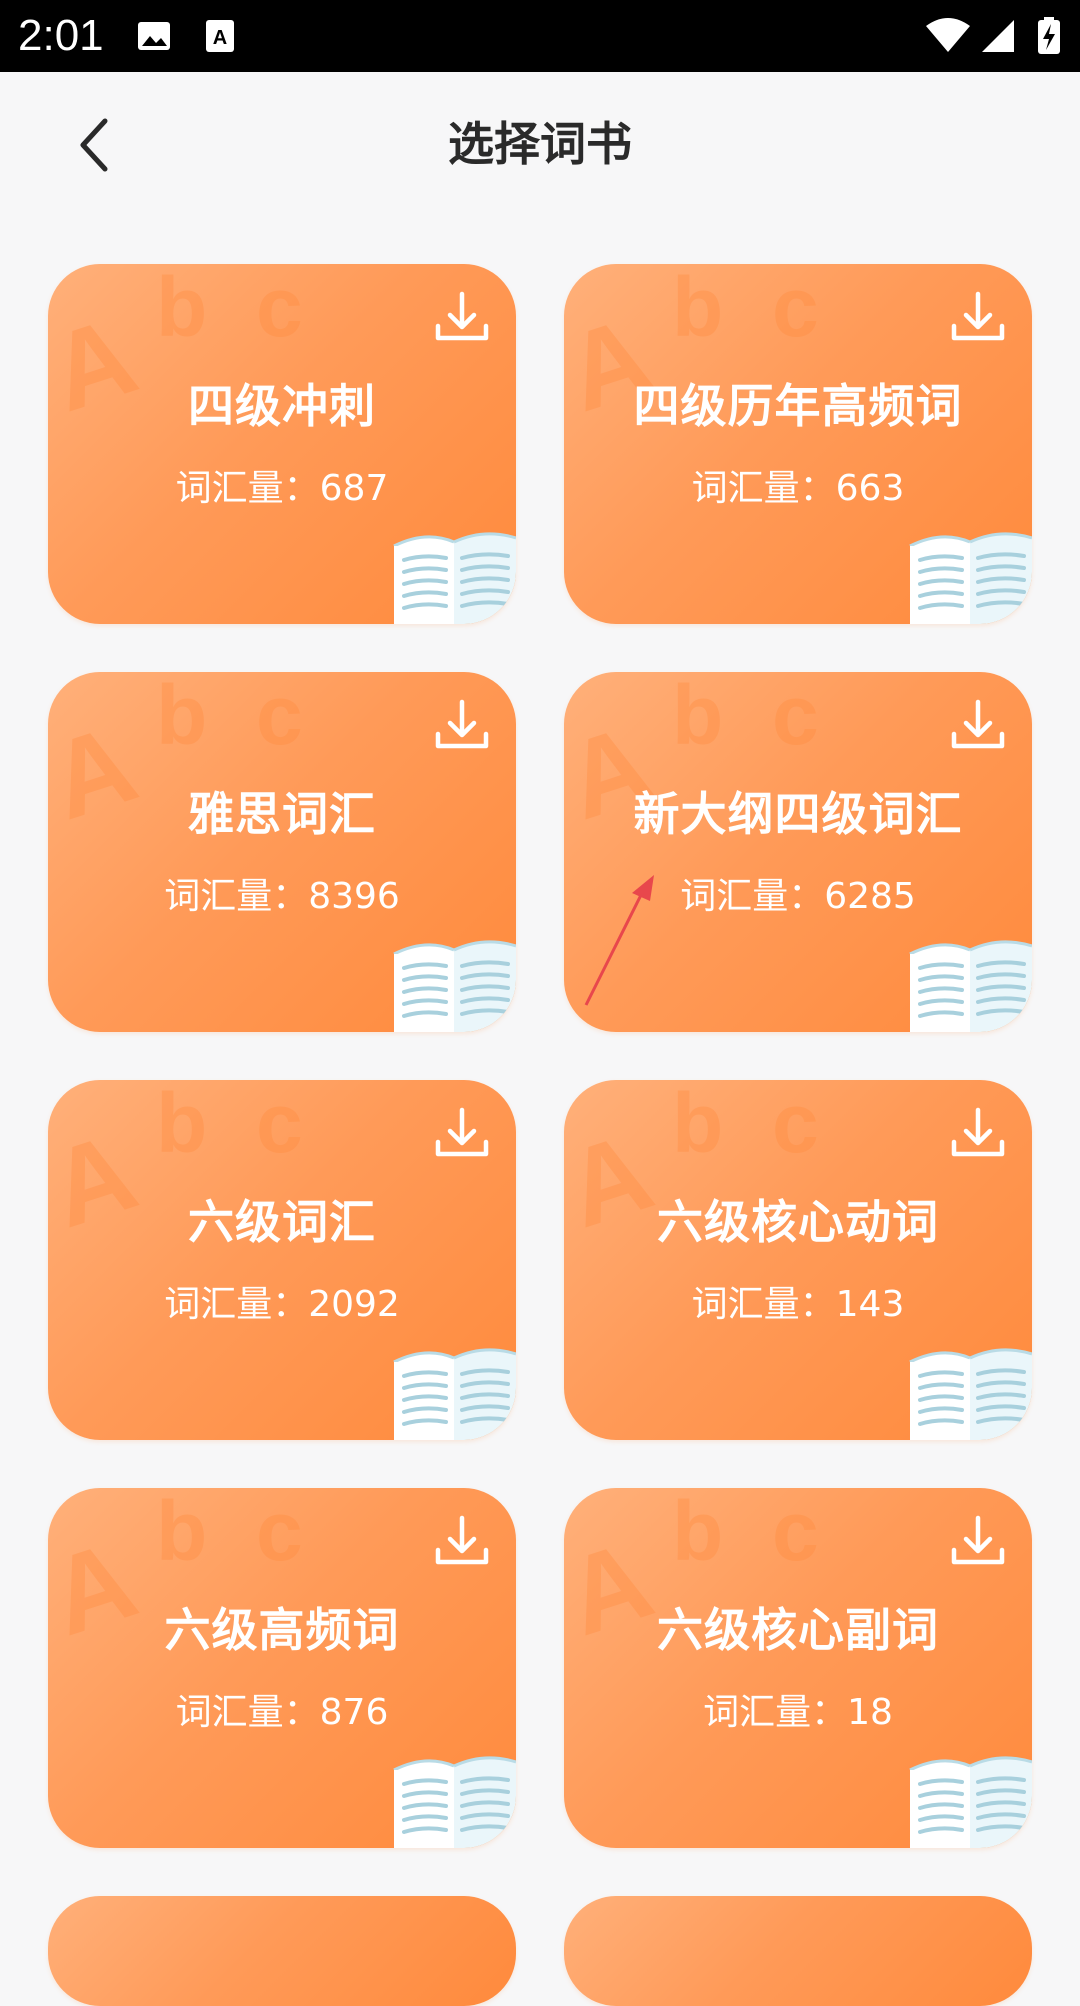  I want to click on word-count: 词汇量：143, so click(798, 1304).